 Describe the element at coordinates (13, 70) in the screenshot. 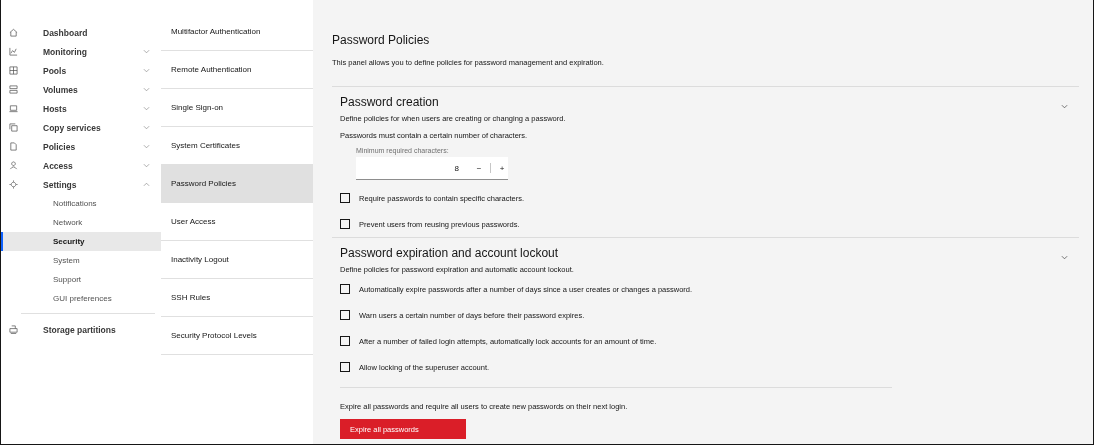

I see `grid-icon` at that location.